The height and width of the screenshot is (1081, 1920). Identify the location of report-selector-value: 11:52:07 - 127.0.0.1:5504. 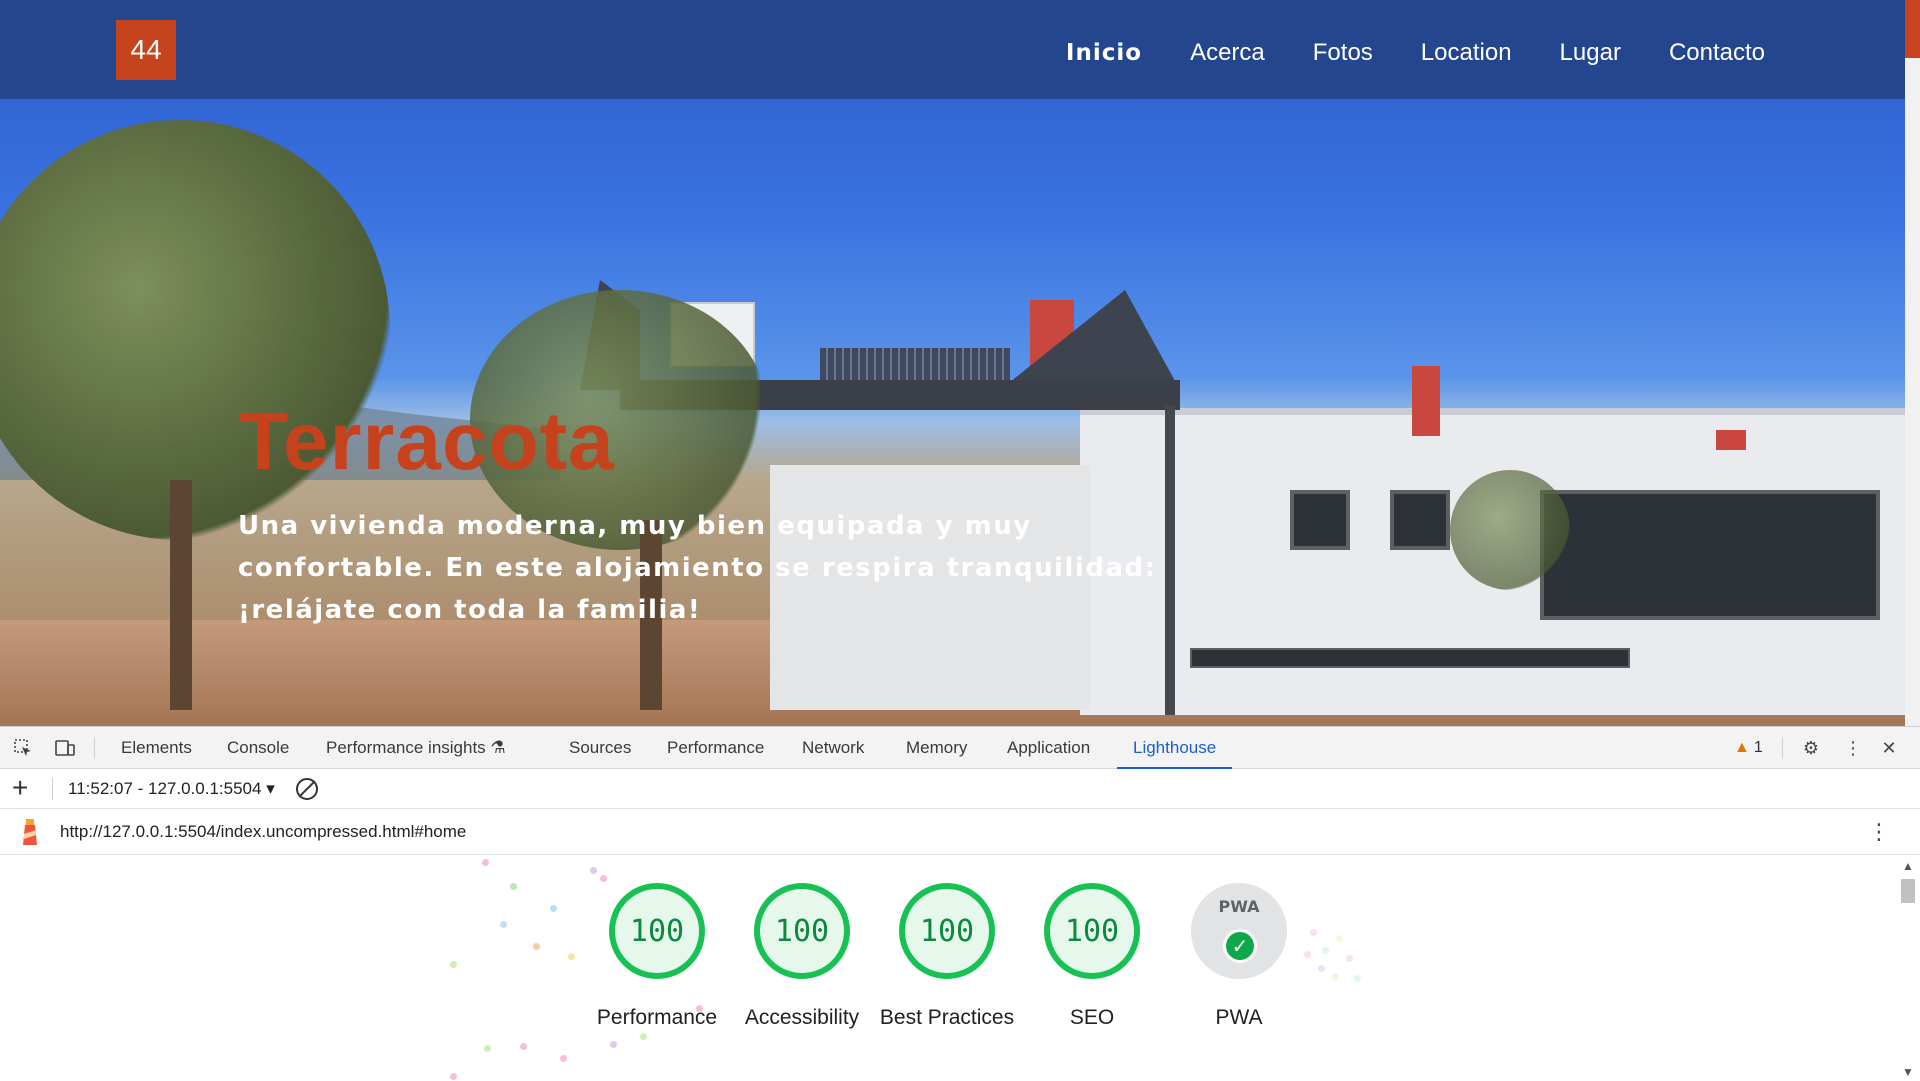
(165, 788).